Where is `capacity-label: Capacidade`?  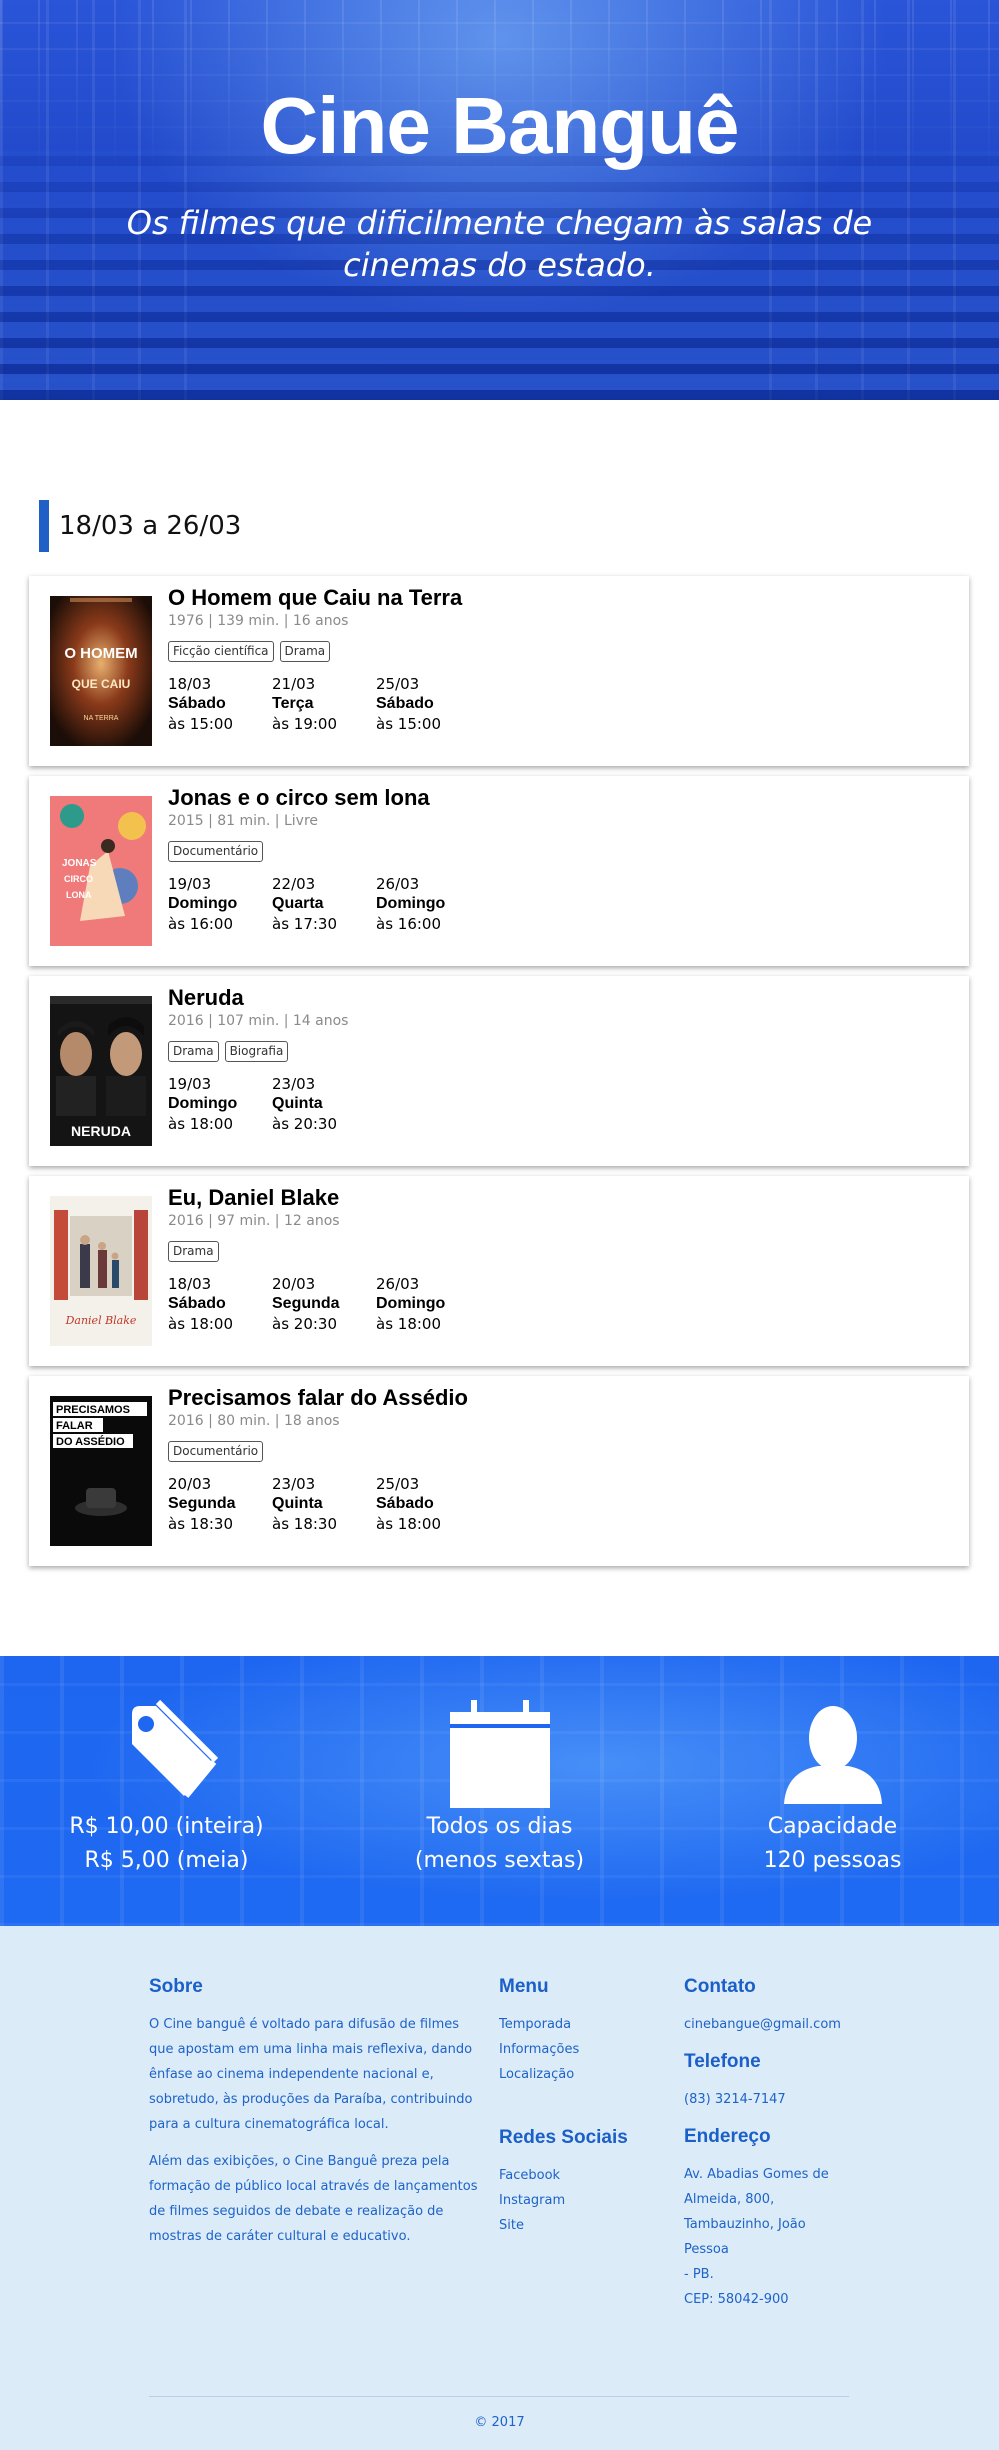 capacity-label: Capacidade is located at coordinates (832, 1826).